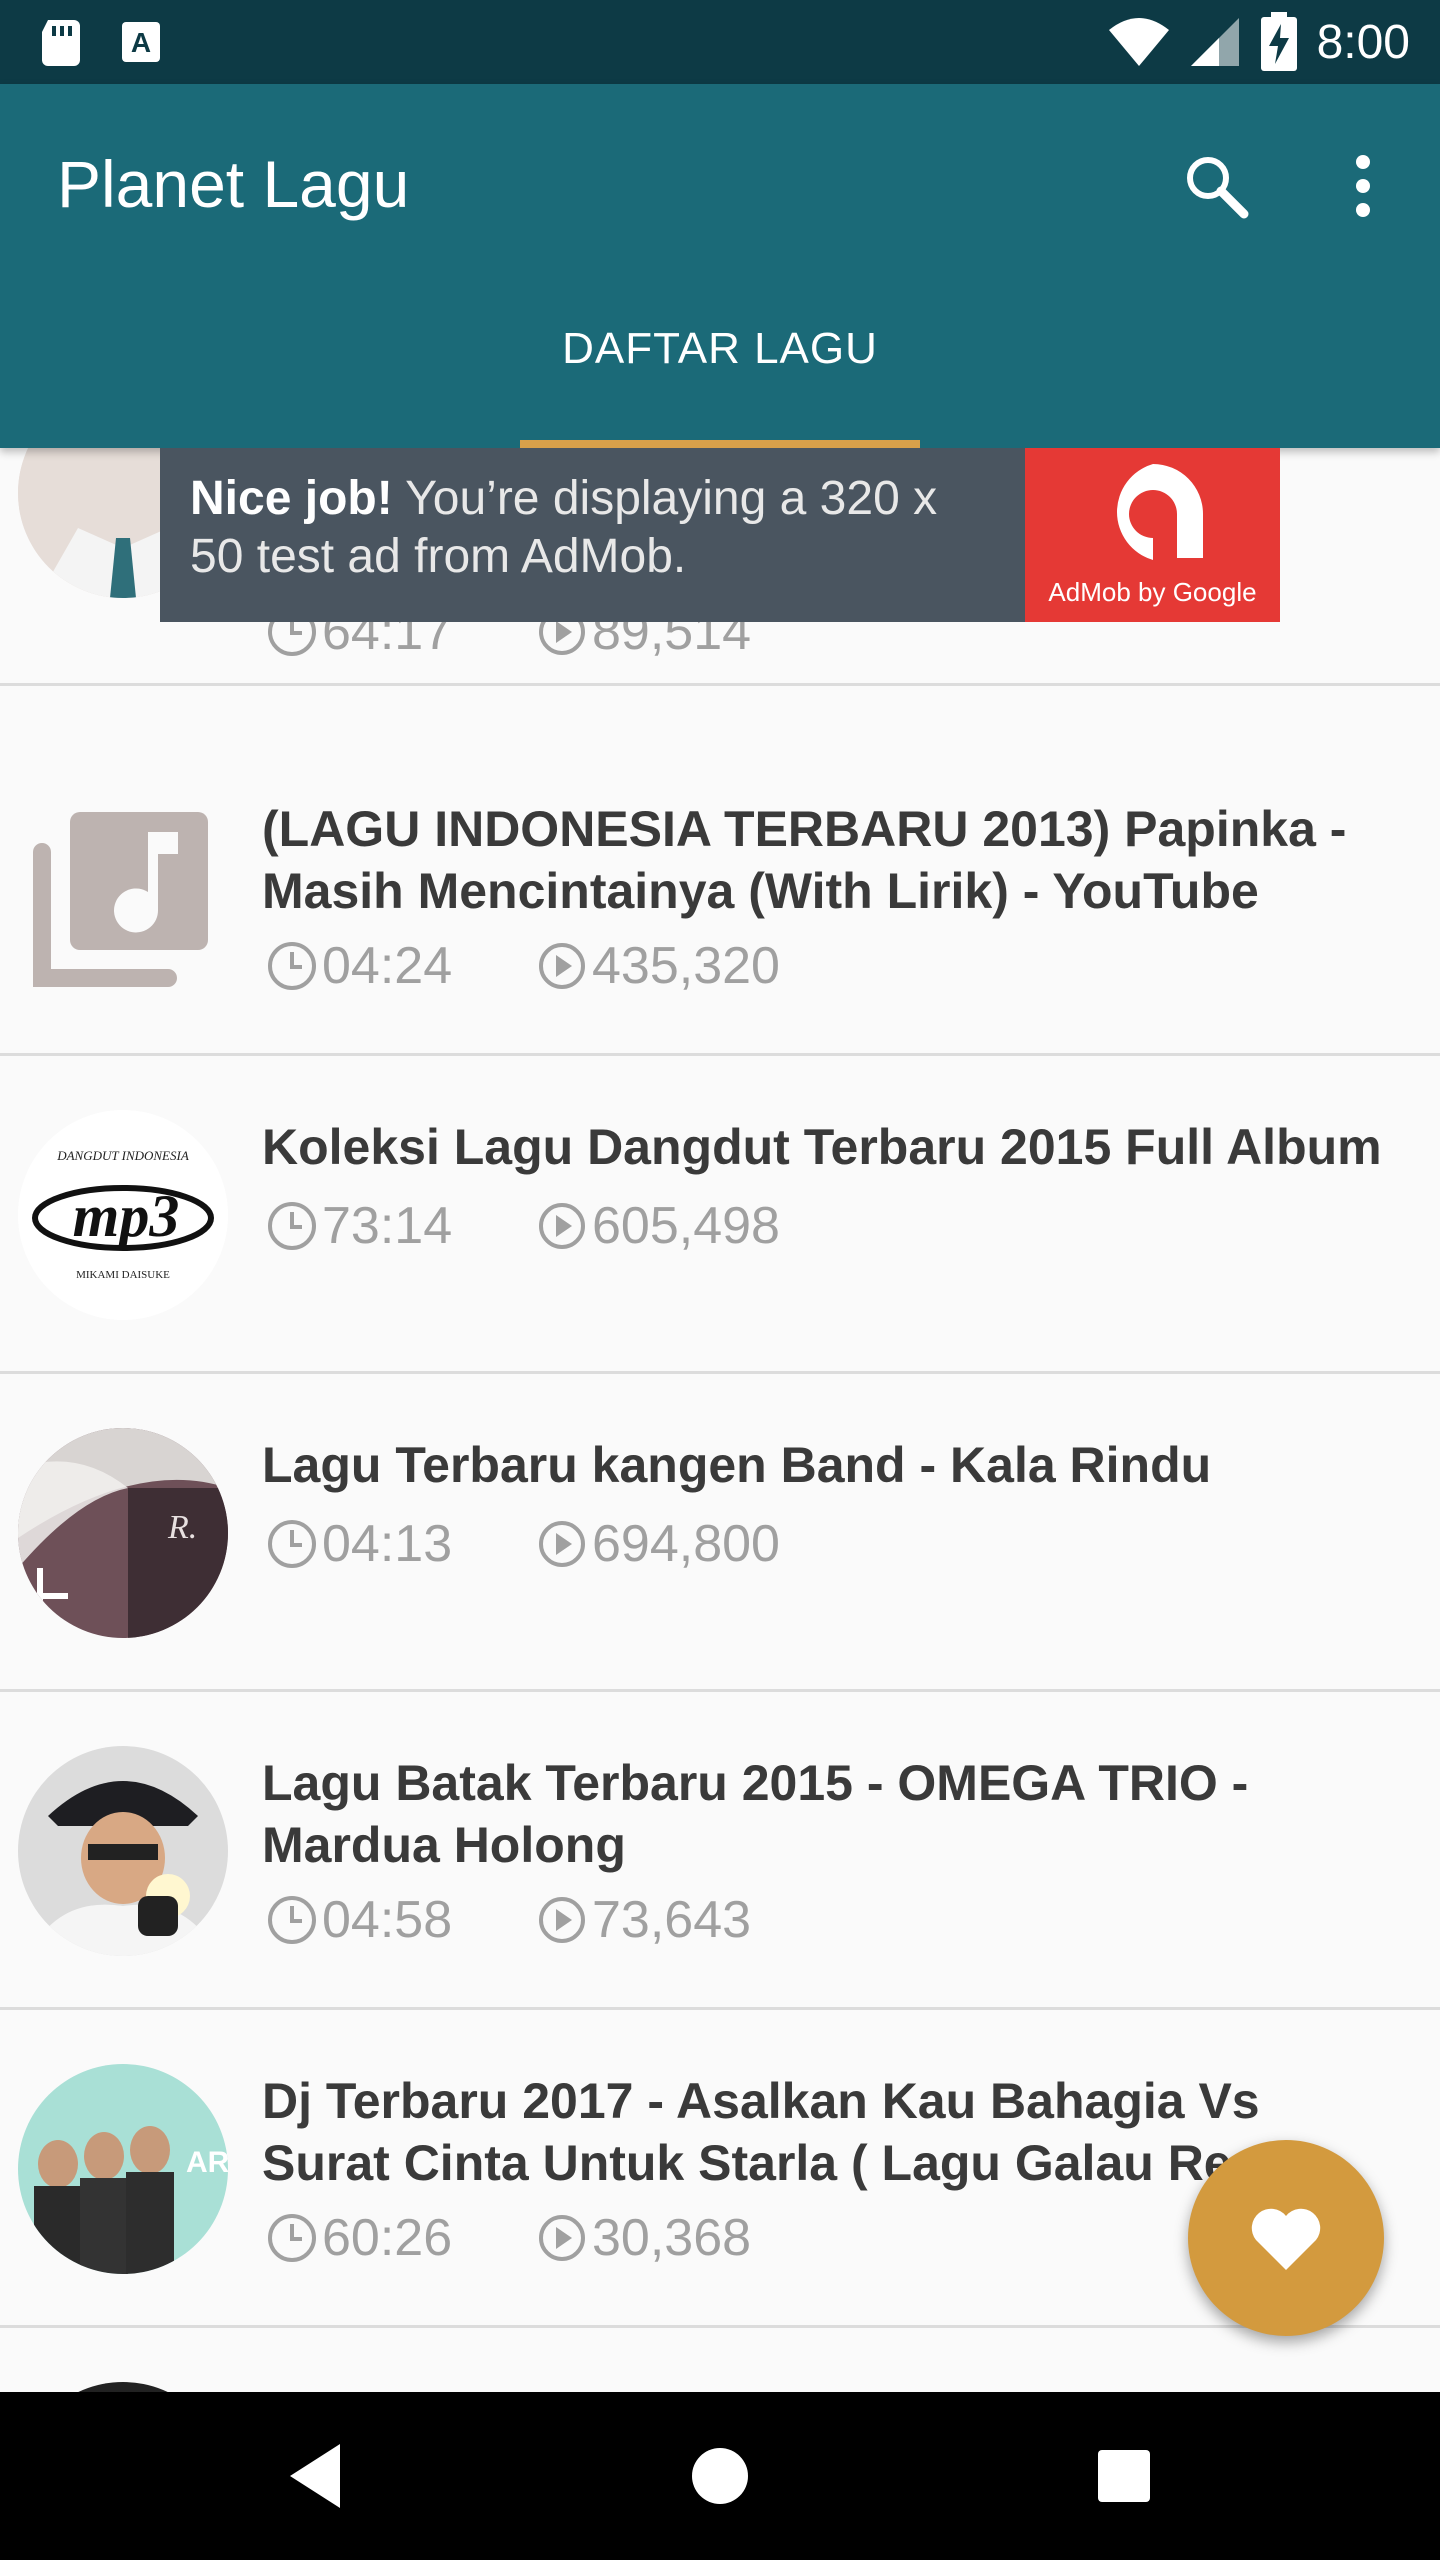 The image size is (1440, 2560). I want to click on navigation-bar, so click(720, 2476).